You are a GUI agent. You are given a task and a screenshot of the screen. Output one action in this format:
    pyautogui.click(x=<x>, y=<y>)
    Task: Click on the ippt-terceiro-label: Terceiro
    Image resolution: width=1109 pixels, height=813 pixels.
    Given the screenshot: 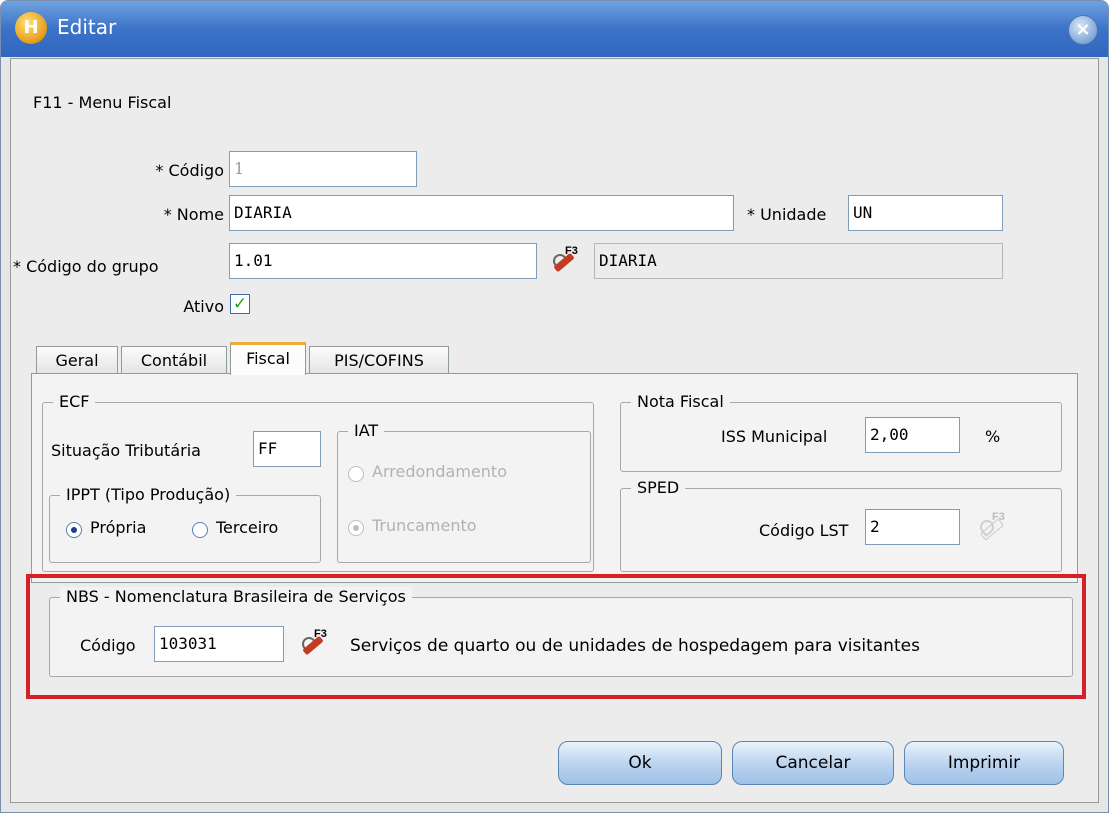 What is the action you would take?
    pyautogui.click(x=247, y=527)
    